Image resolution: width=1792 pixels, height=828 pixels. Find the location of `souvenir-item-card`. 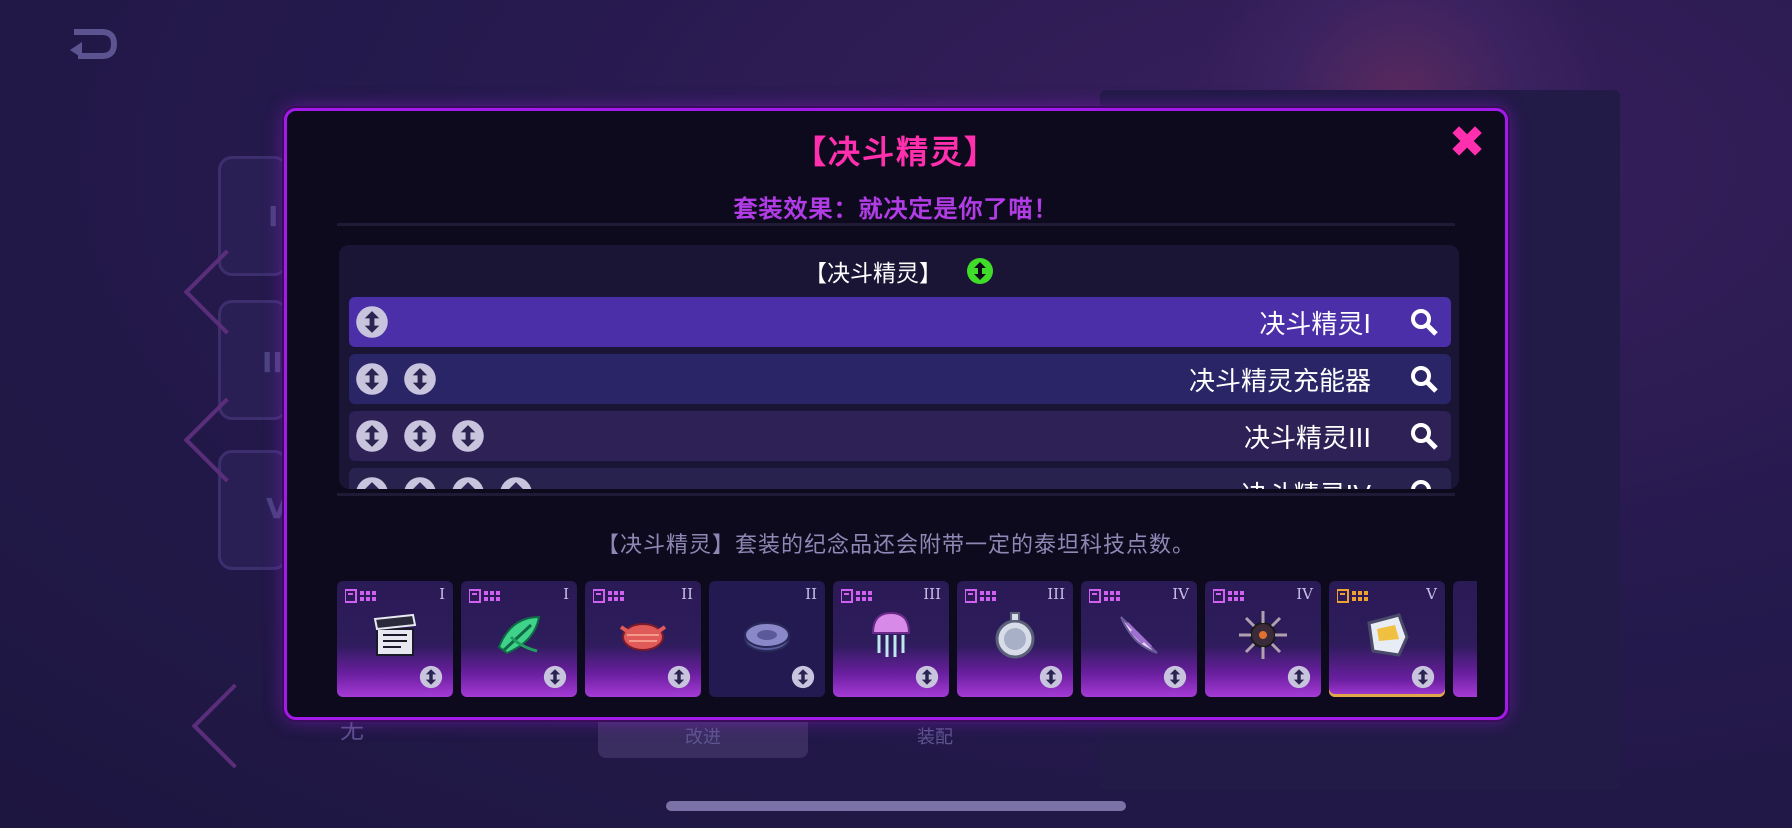

souvenir-item-card is located at coordinates (1465, 639).